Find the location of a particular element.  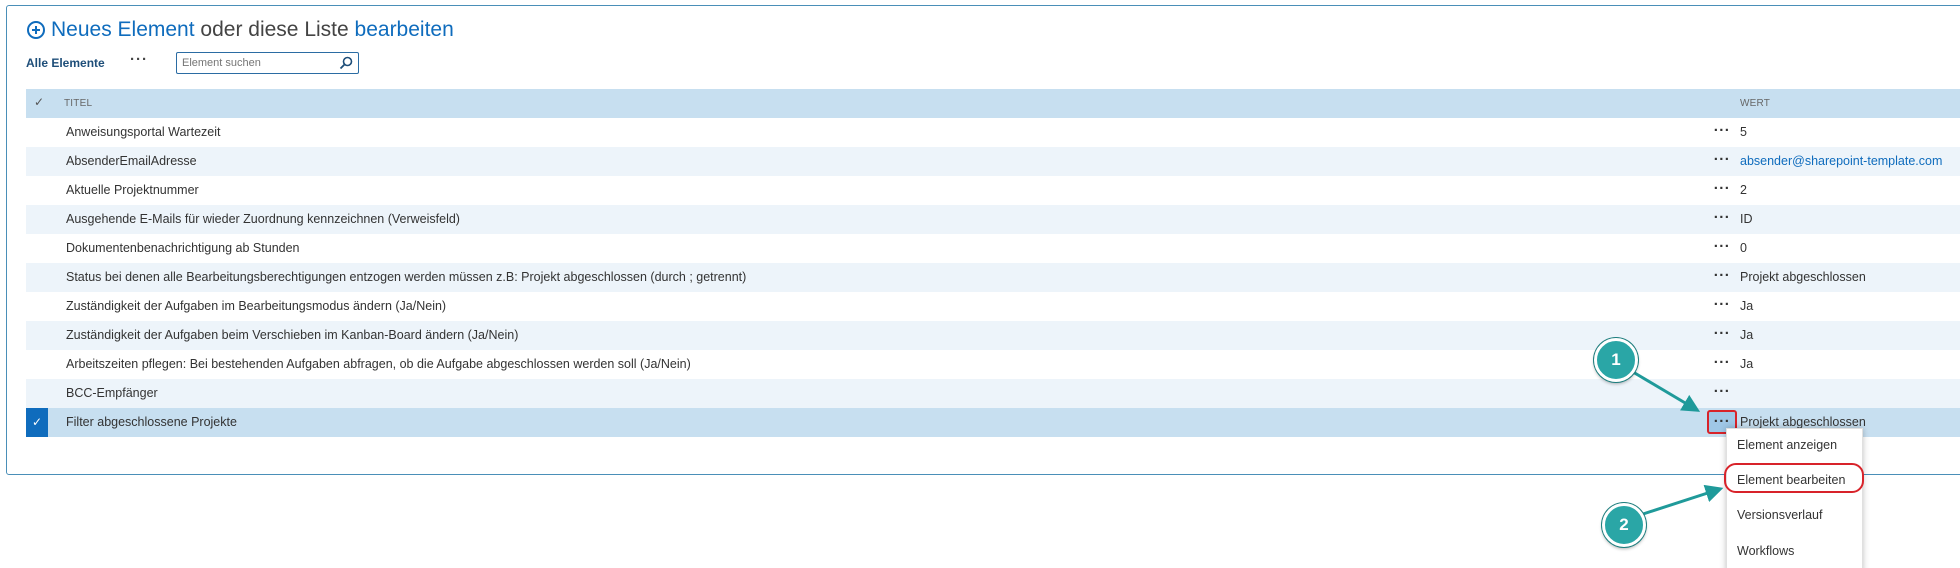

menu-item-workflows: Workflows is located at coordinates (1765, 551).